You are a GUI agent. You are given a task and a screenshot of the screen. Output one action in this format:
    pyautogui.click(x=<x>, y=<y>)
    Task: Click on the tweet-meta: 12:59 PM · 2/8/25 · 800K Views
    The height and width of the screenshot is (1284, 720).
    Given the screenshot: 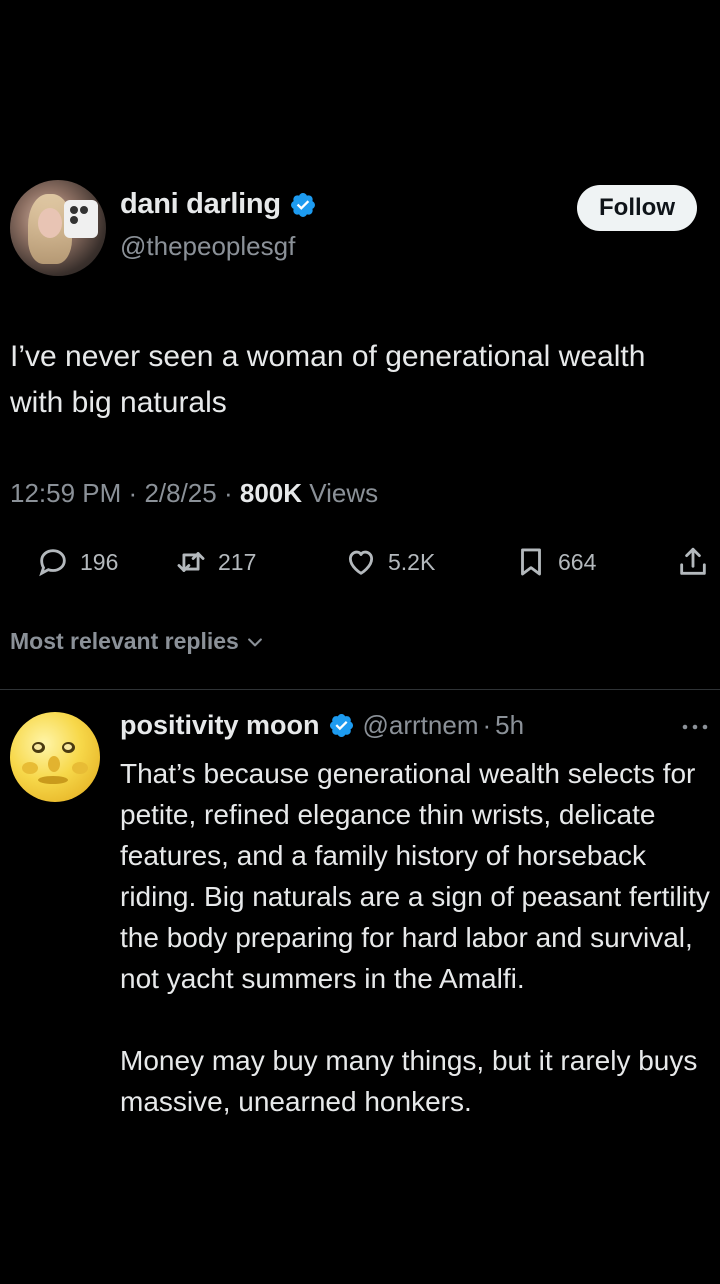 What is the action you would take?
    pyautogui.click(x=194, y=493)
    